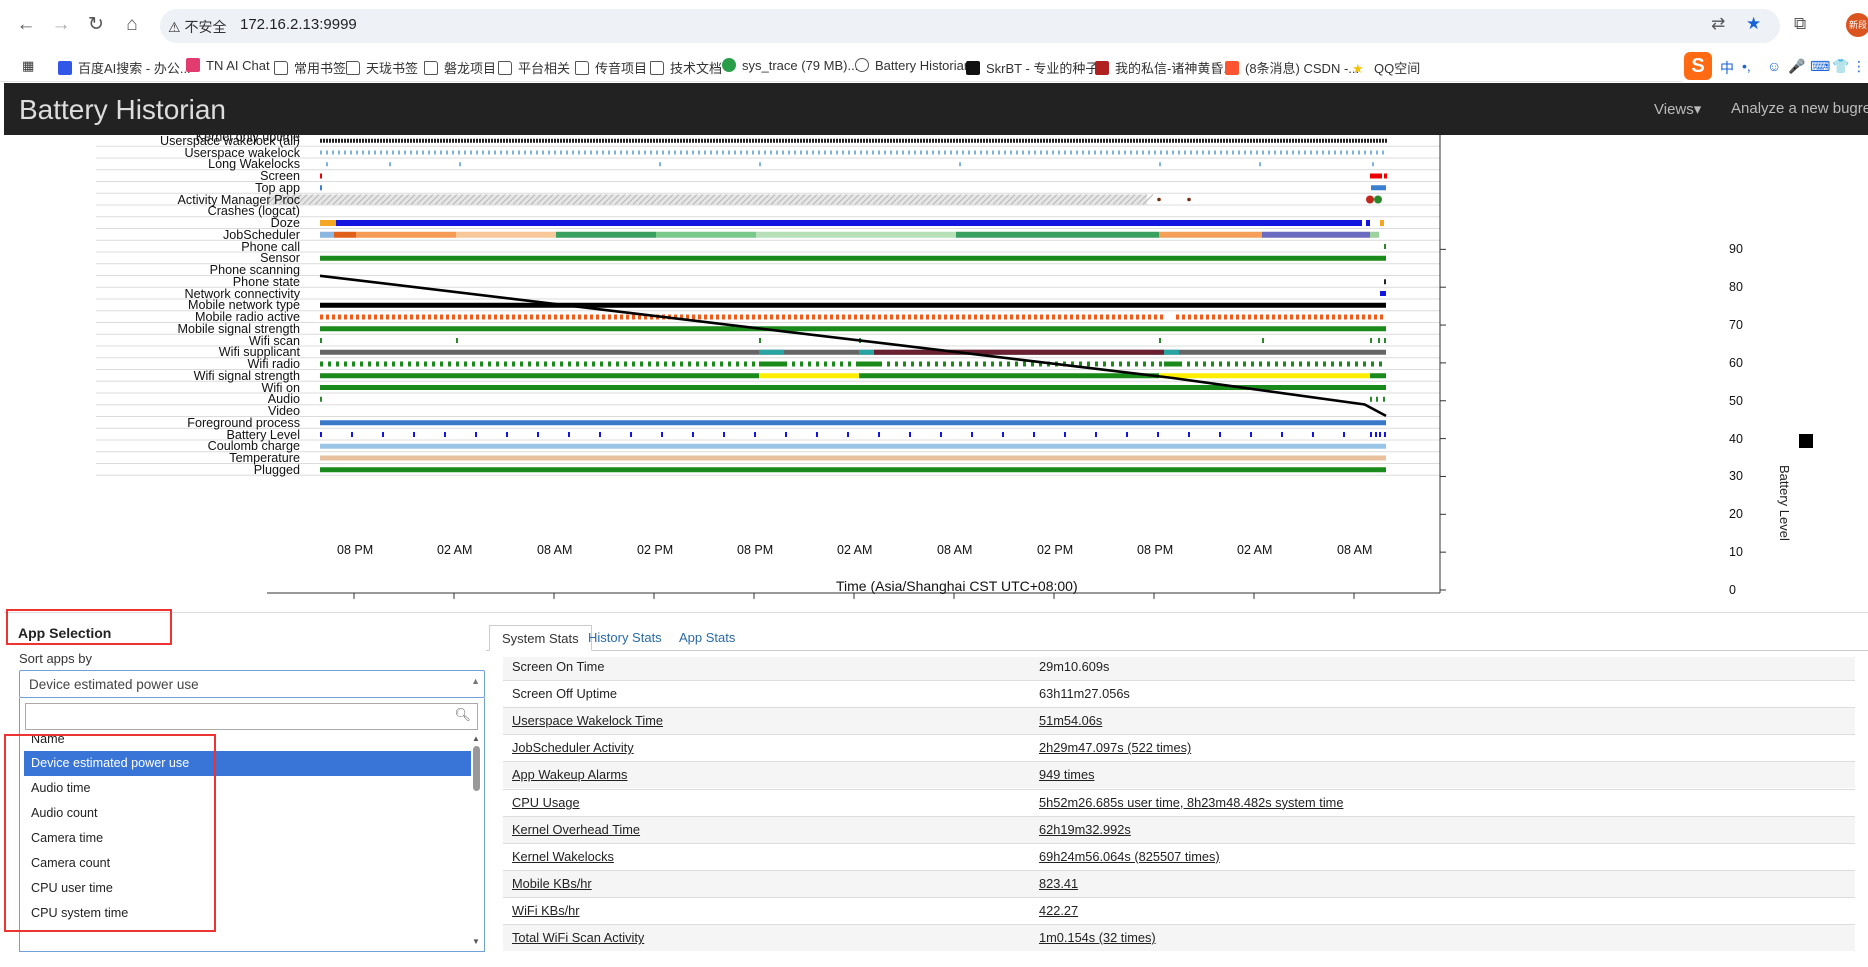 The width and height of the screenshot is (1868, 967). I want to click on scroll-up-icon: ▲, so click(476, 738).